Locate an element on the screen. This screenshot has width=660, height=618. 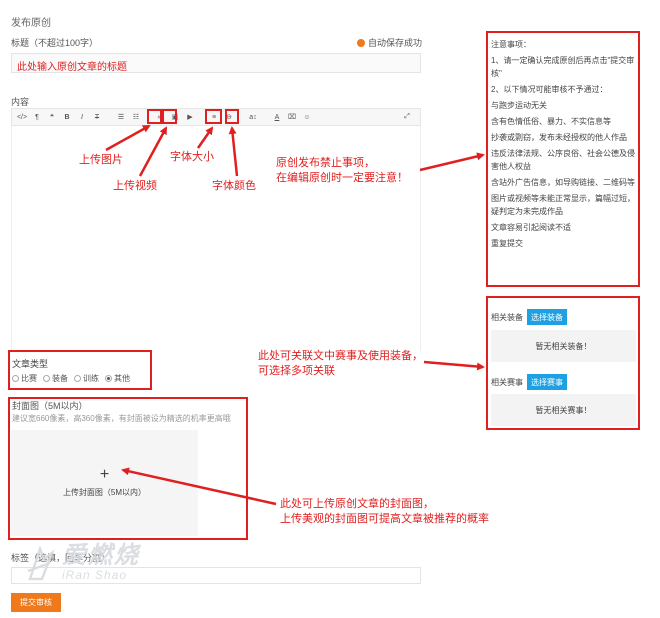
arrow-upload-image is located at coordinates (128, 138).